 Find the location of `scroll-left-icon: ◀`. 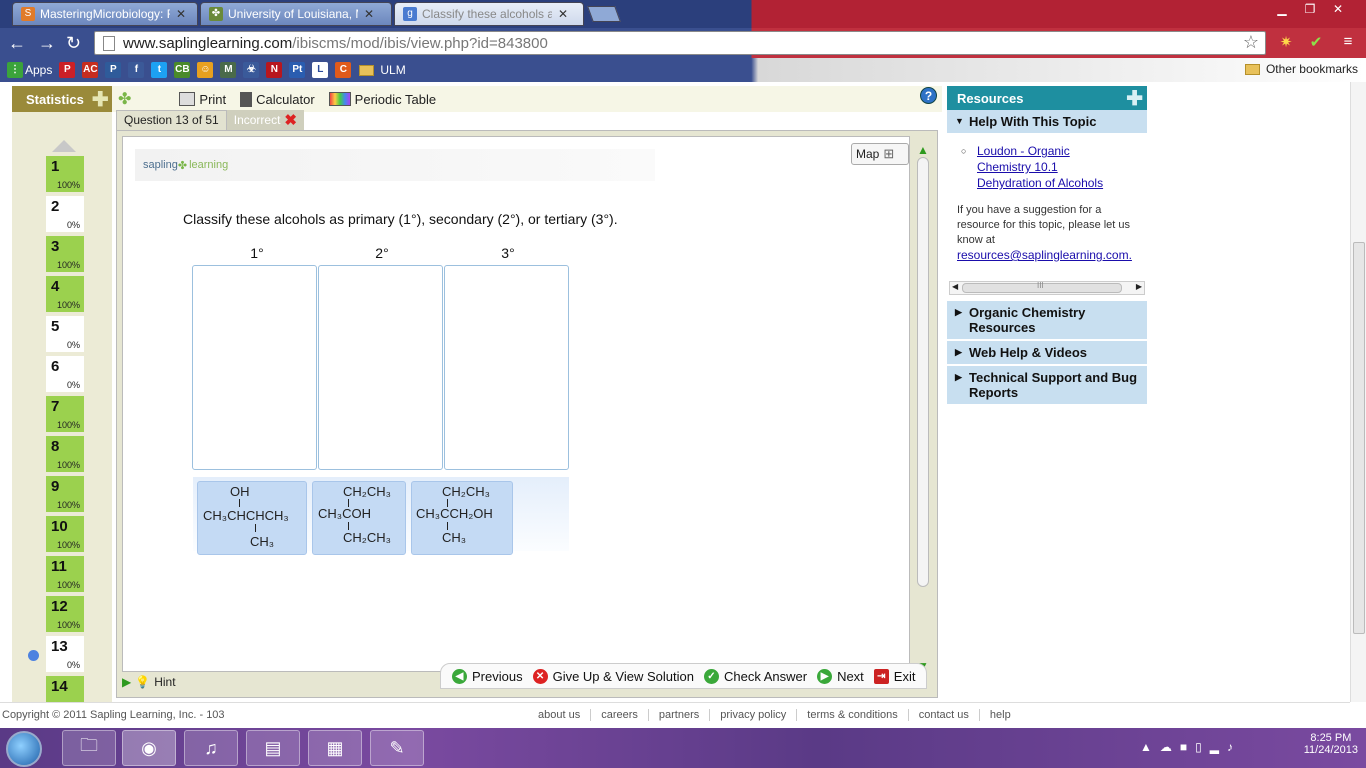

scroll-left-icon: ◀ is located at coordinates (955, 286).